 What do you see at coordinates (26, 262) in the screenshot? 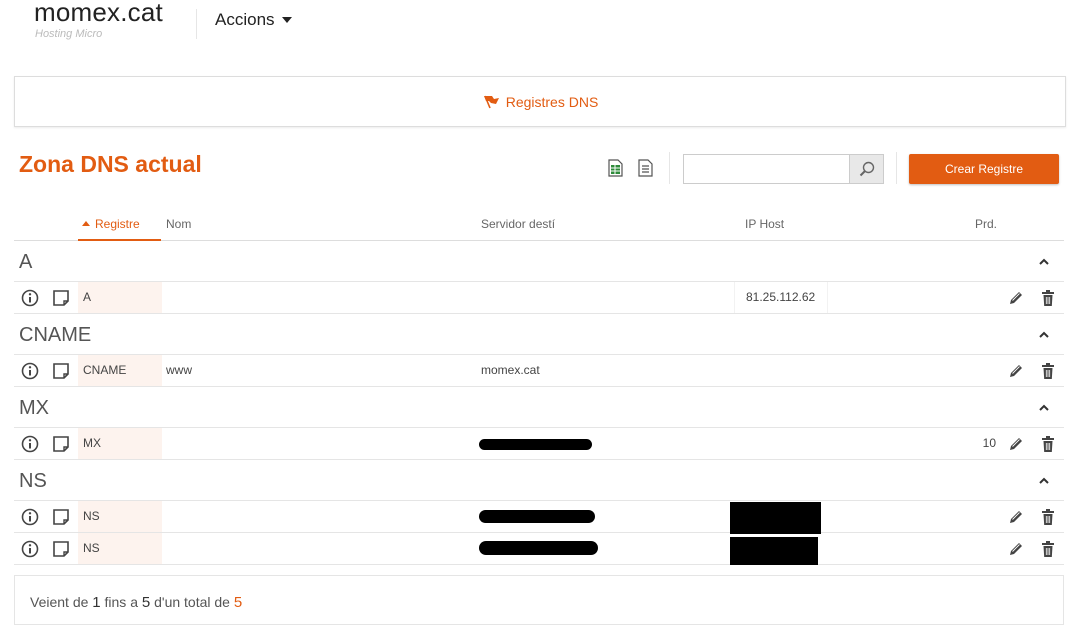
I see `group-name: A` at bounding box center [26, 262].